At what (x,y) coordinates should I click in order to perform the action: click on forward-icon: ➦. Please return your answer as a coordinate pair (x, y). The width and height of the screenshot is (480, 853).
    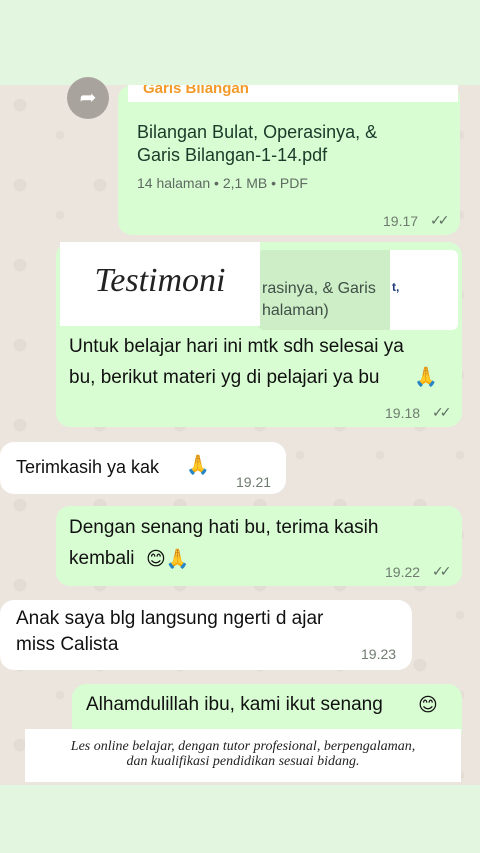
    Looking at the image, I should click on (88, 98).